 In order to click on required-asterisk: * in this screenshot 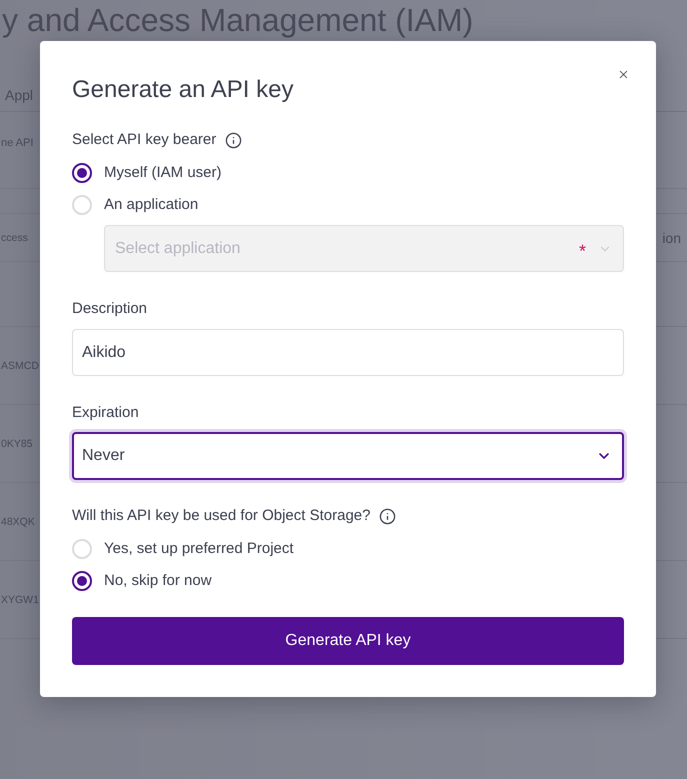, I will do `click(582, 250)`.